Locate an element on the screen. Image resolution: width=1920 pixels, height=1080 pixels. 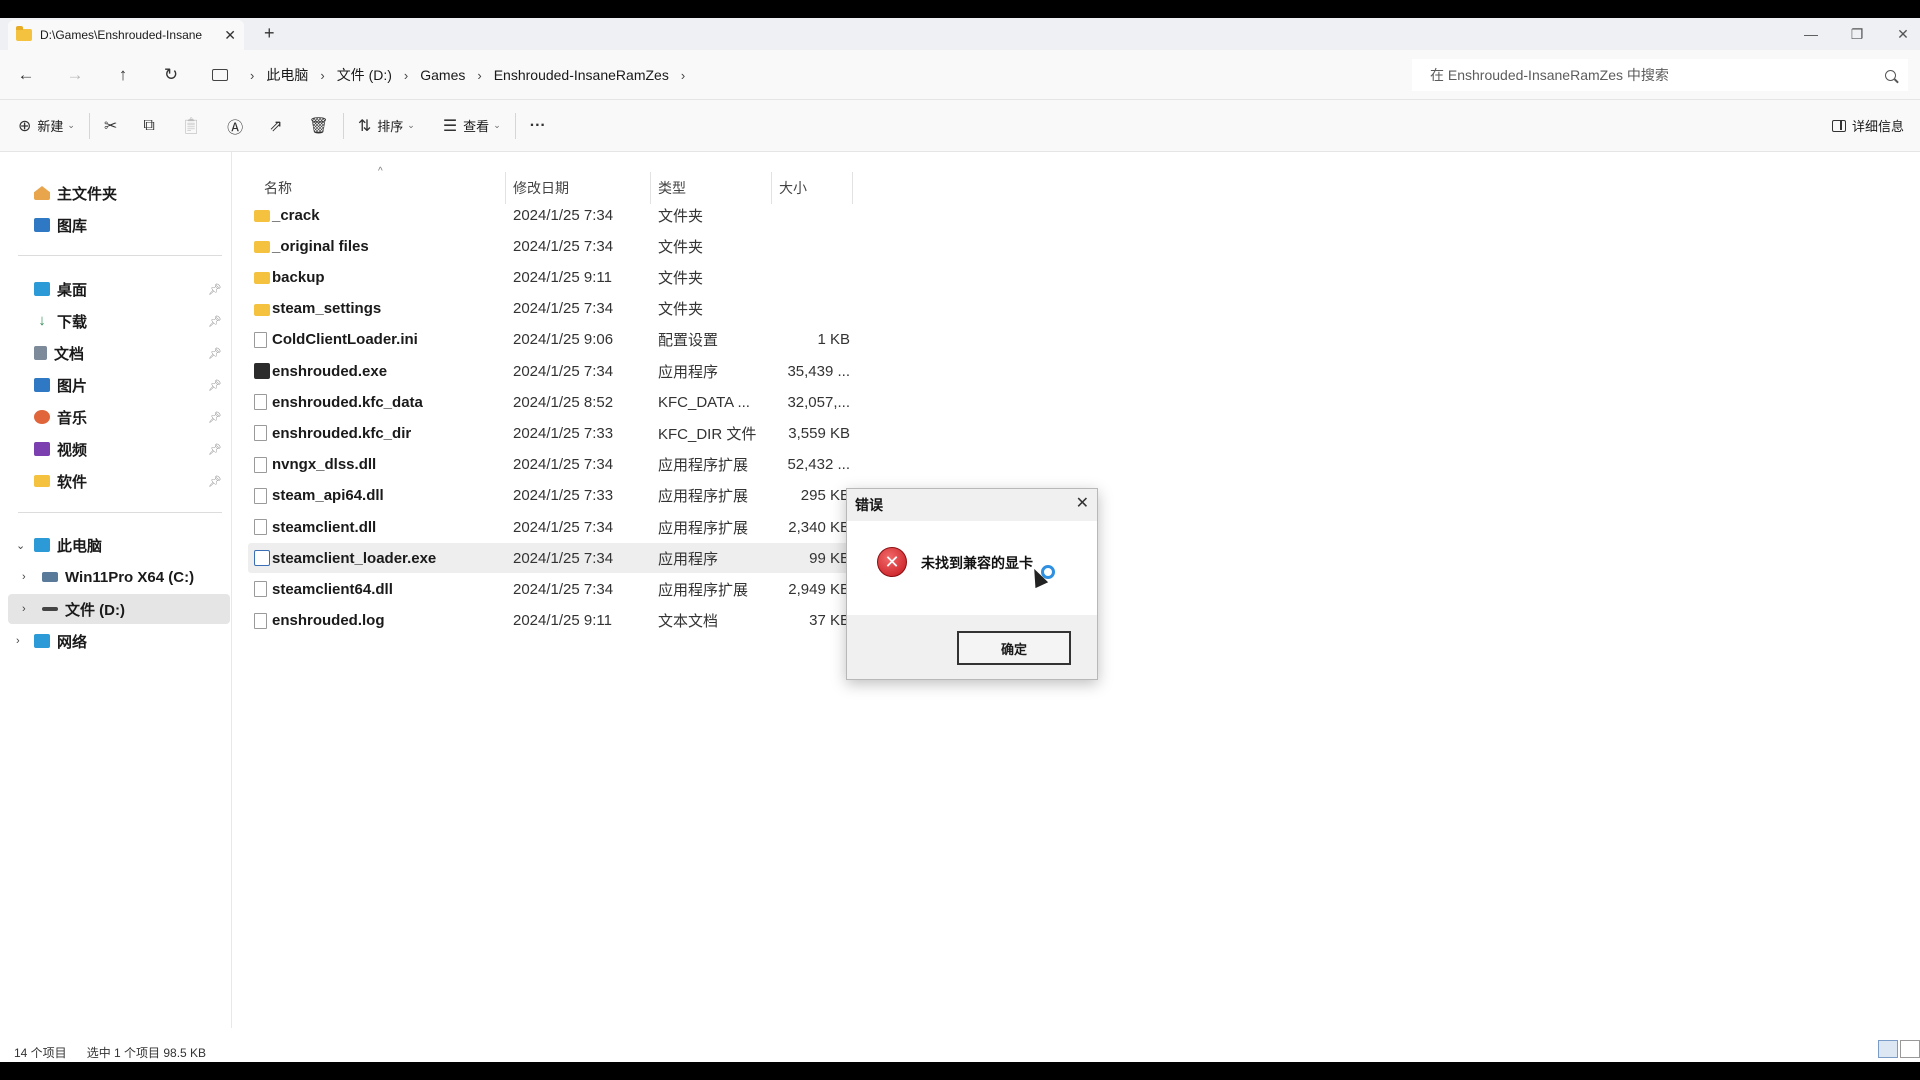
sidebar-item-music: 音乐 📌︎ is located at coordinates (119, 417).